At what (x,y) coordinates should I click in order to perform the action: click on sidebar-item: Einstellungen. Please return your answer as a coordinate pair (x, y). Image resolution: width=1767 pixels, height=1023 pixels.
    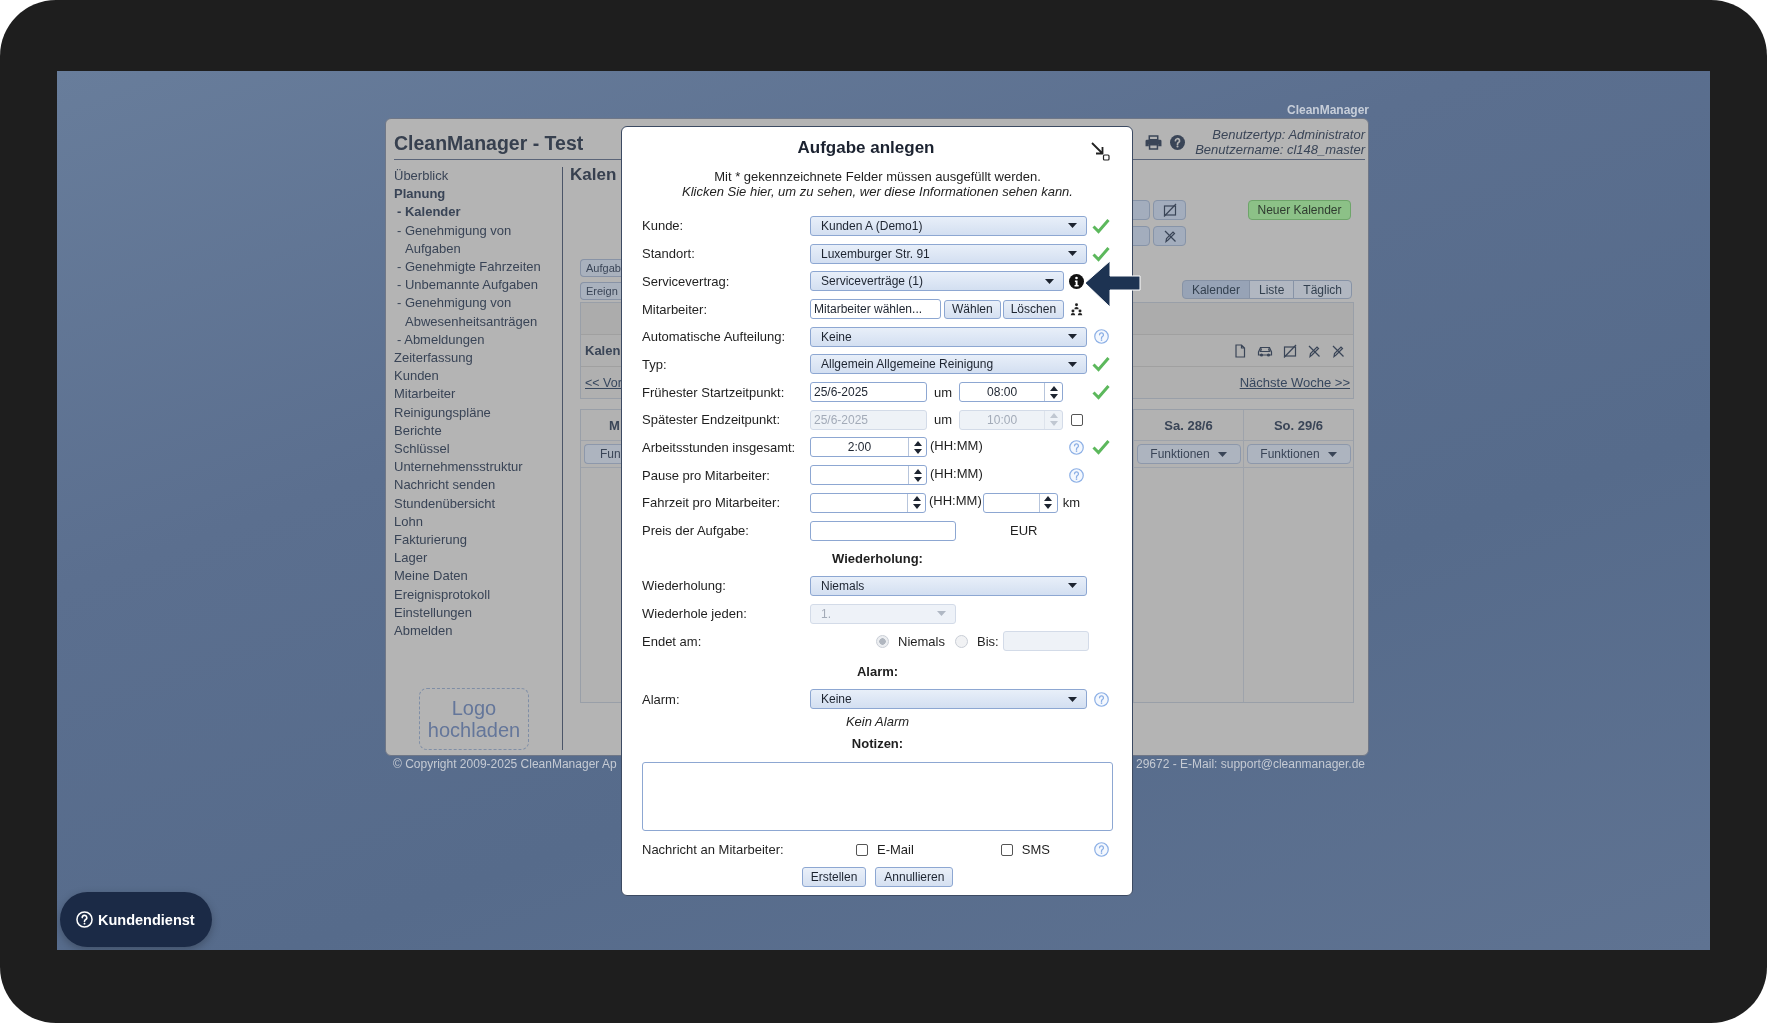
    Looking at the image, I should click on (473, 613).